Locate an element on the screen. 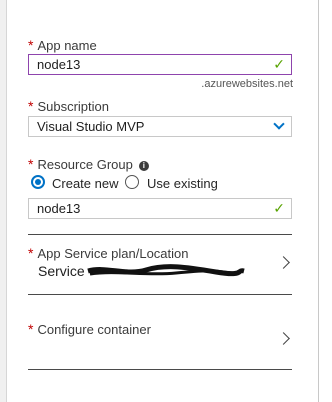  domain-suffix: .azurewebsites.net is located at coordinates (247, 84).